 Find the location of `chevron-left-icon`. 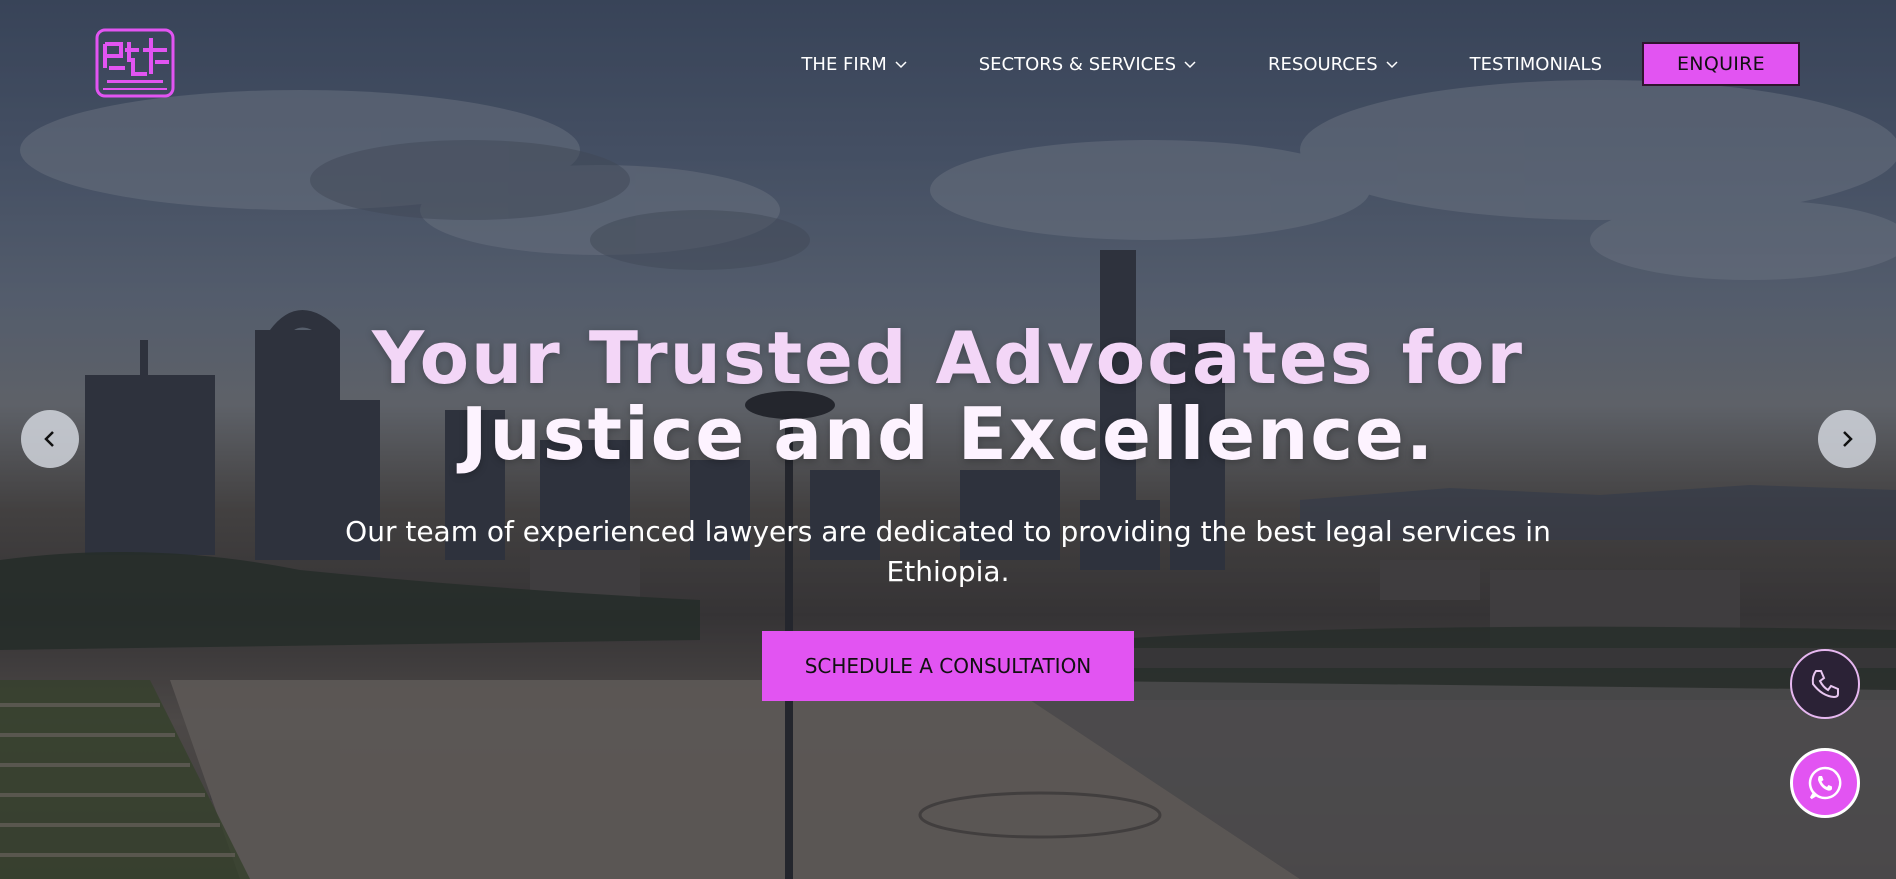

chevron-left-icon is located at coordinates (49, 439).